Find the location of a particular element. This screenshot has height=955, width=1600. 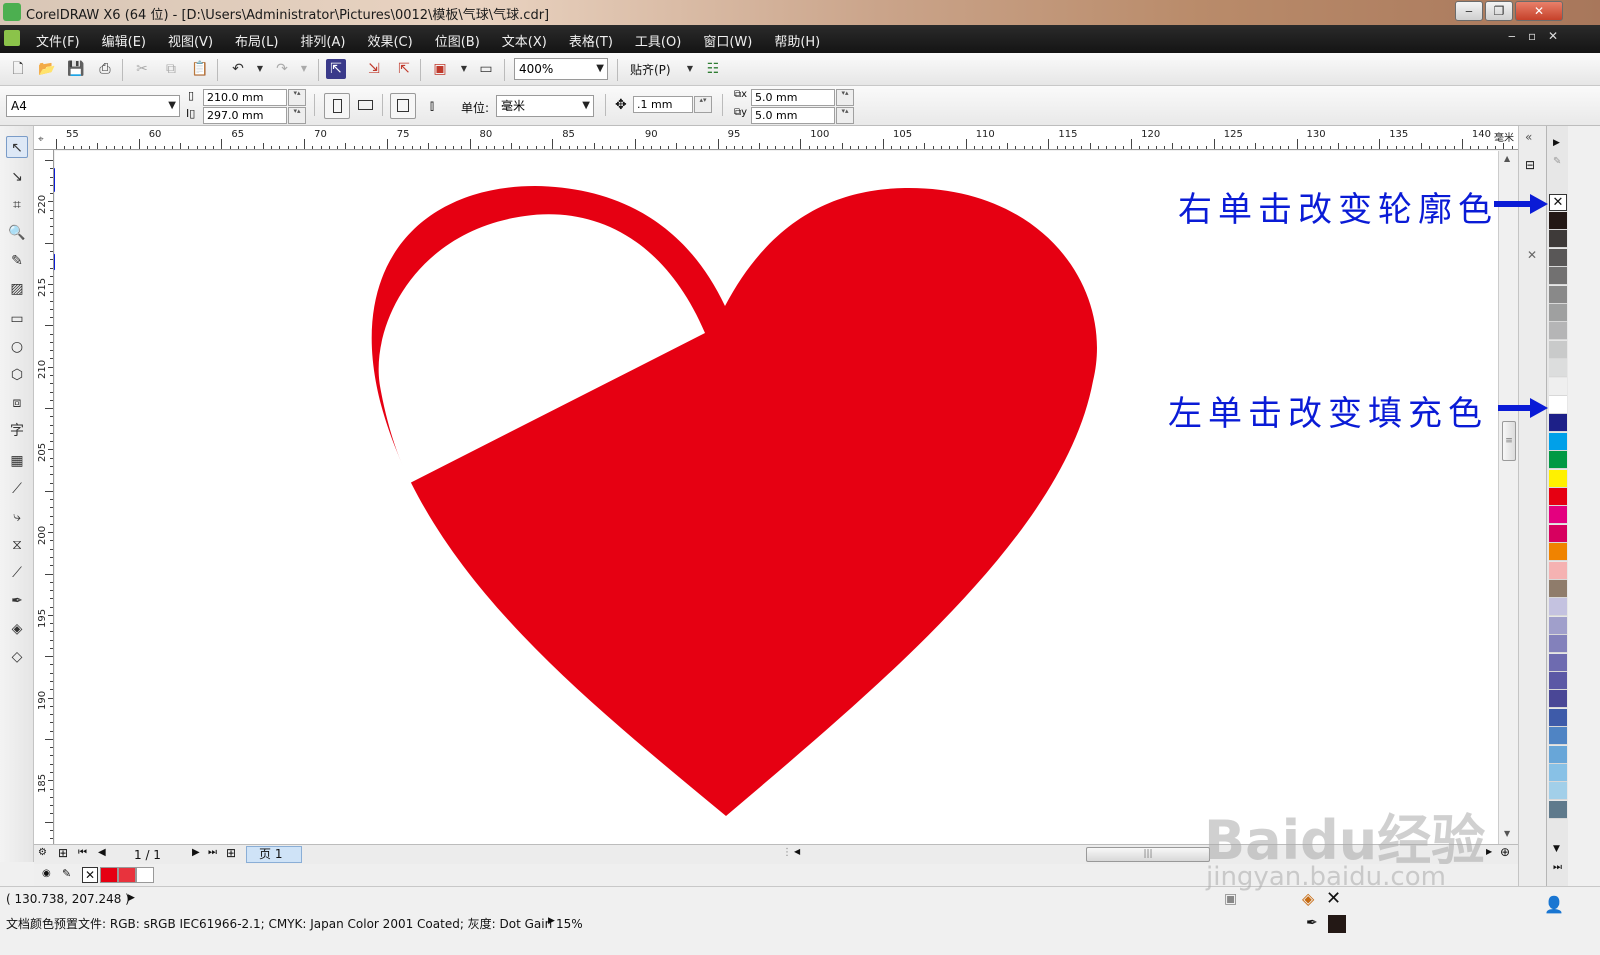

page-width-field: 210.0 mm is located at coordinates (245, 97).